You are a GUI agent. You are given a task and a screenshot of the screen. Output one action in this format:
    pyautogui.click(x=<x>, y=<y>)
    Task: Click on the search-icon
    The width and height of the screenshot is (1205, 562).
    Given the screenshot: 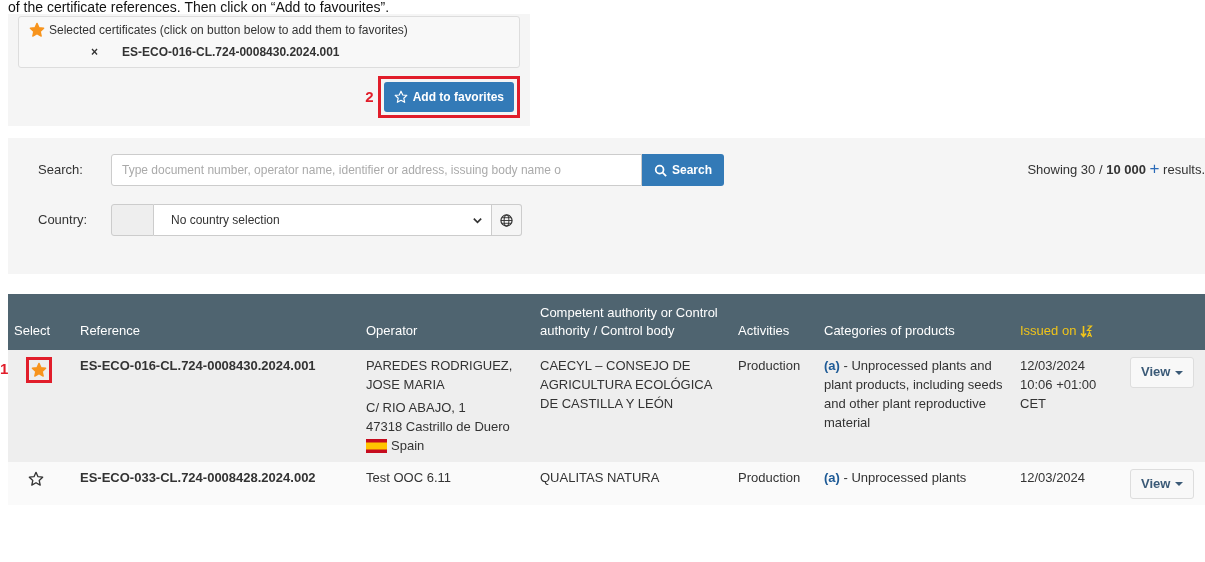 What is the action you would take?
    pyautogui.click(x=660, y=170)
    